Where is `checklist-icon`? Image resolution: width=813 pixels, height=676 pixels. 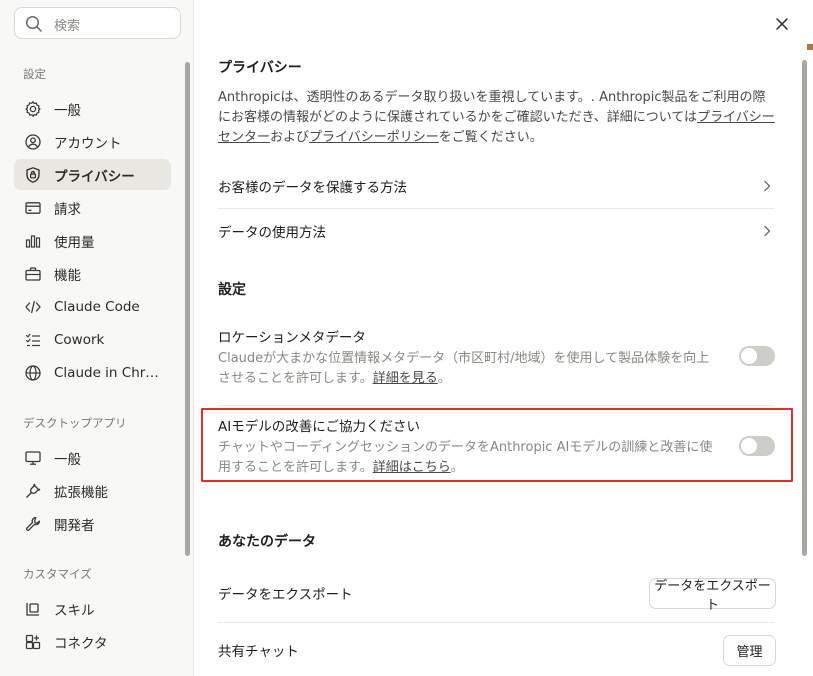 checklist-icon is located at coordinates (33, 340).